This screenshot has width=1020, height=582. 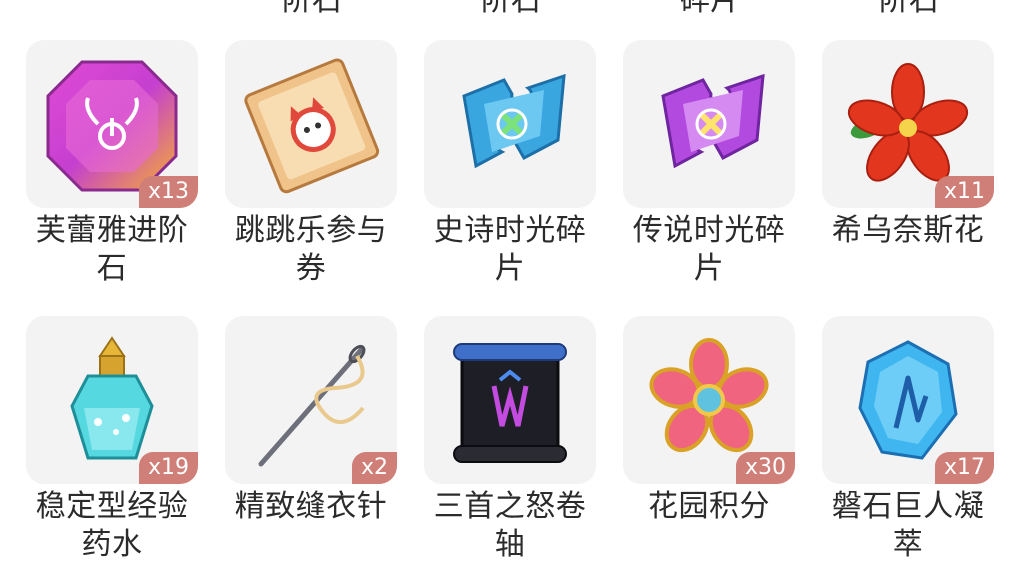 What do you see at coordinates (908, 124) in the screenshot?
I see `item-tile: x11` at bounding box center [908, 124].